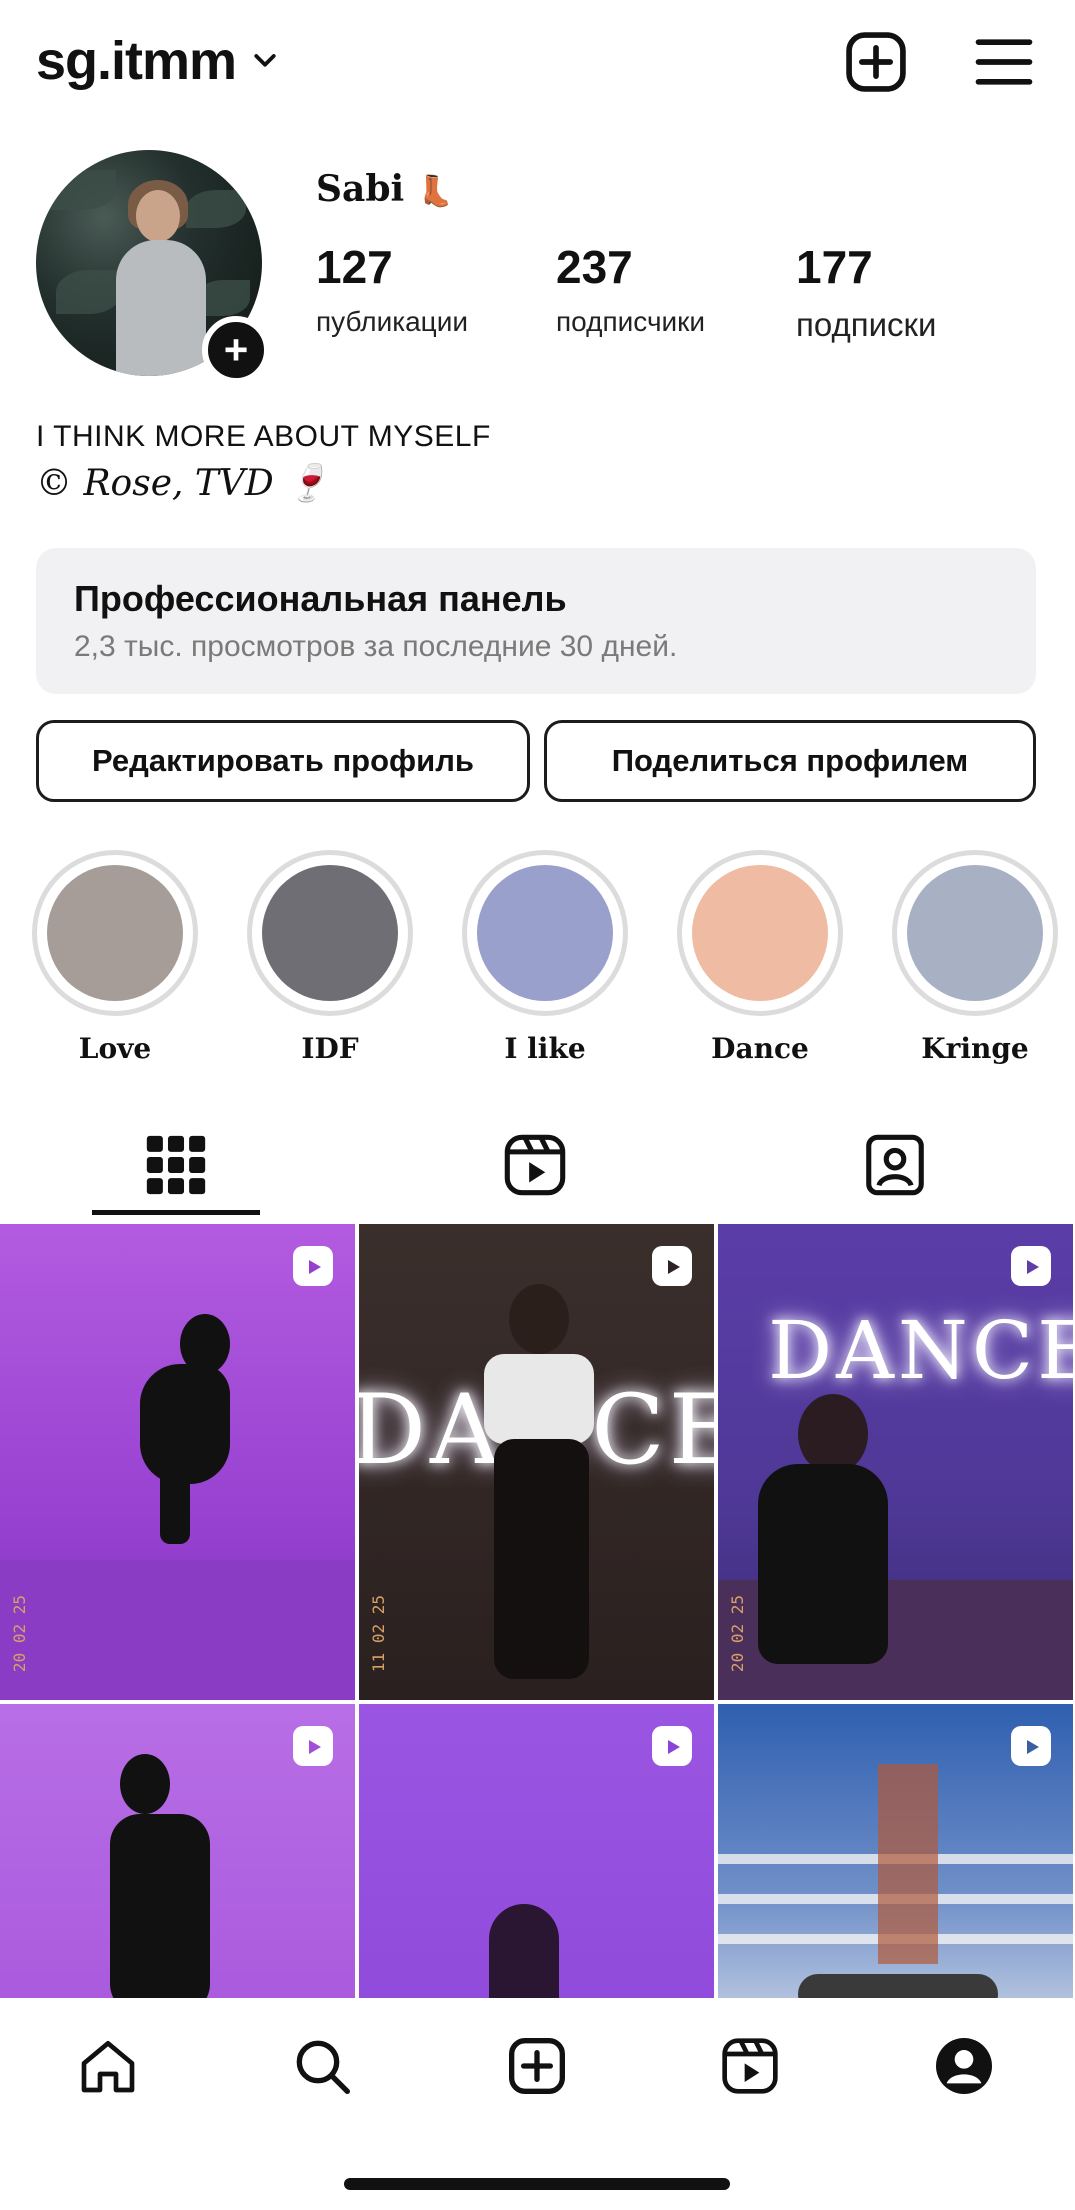  What do you see at coordinates (631, 321) in the screenshot?
I see `stat-label: подписчики` at bounding box center [631, 321].